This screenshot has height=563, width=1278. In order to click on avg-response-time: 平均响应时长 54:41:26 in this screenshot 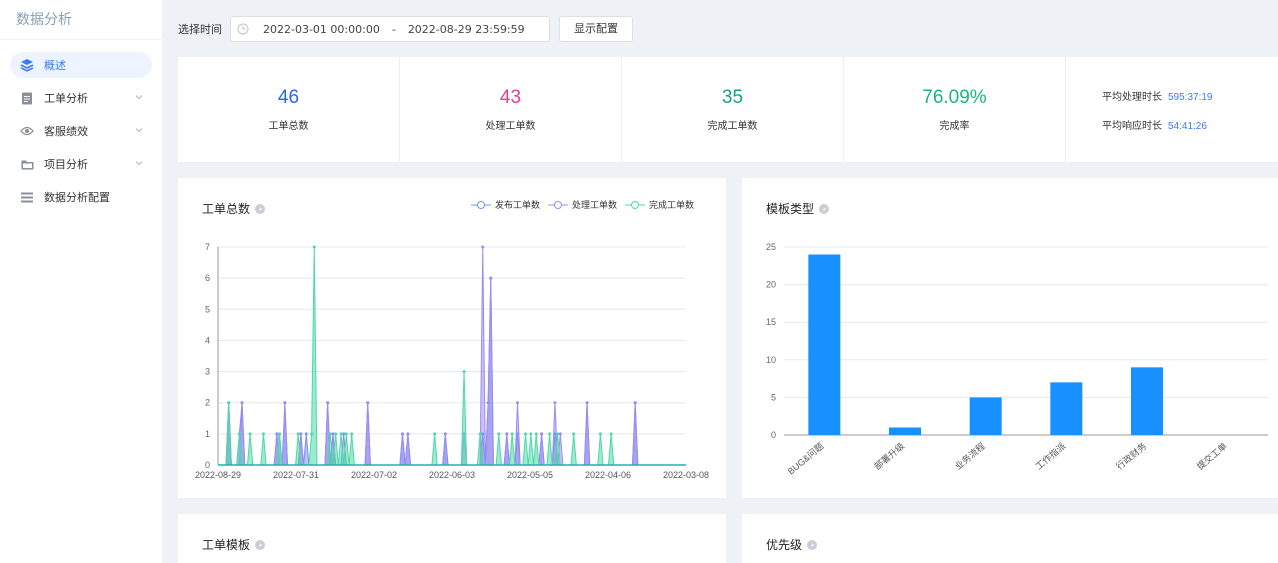, I will do `click(1154, 124)`.